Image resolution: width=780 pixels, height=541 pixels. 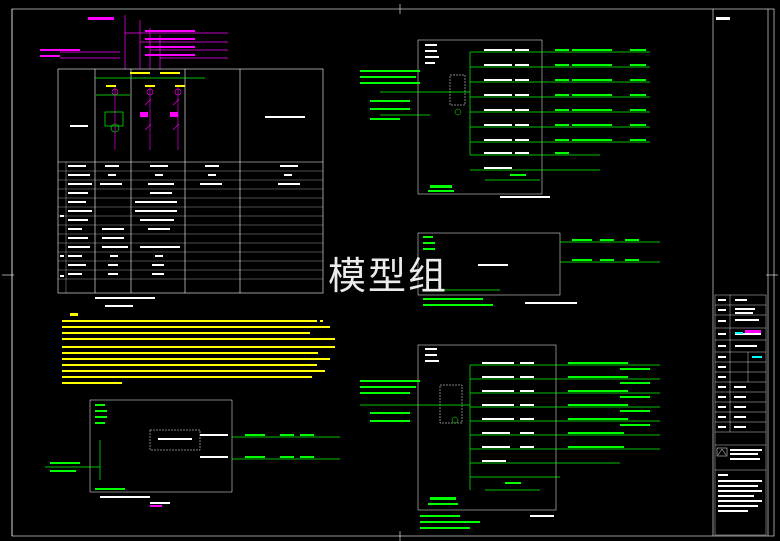 I want to click on design-notes, so click(x=198, y=348).